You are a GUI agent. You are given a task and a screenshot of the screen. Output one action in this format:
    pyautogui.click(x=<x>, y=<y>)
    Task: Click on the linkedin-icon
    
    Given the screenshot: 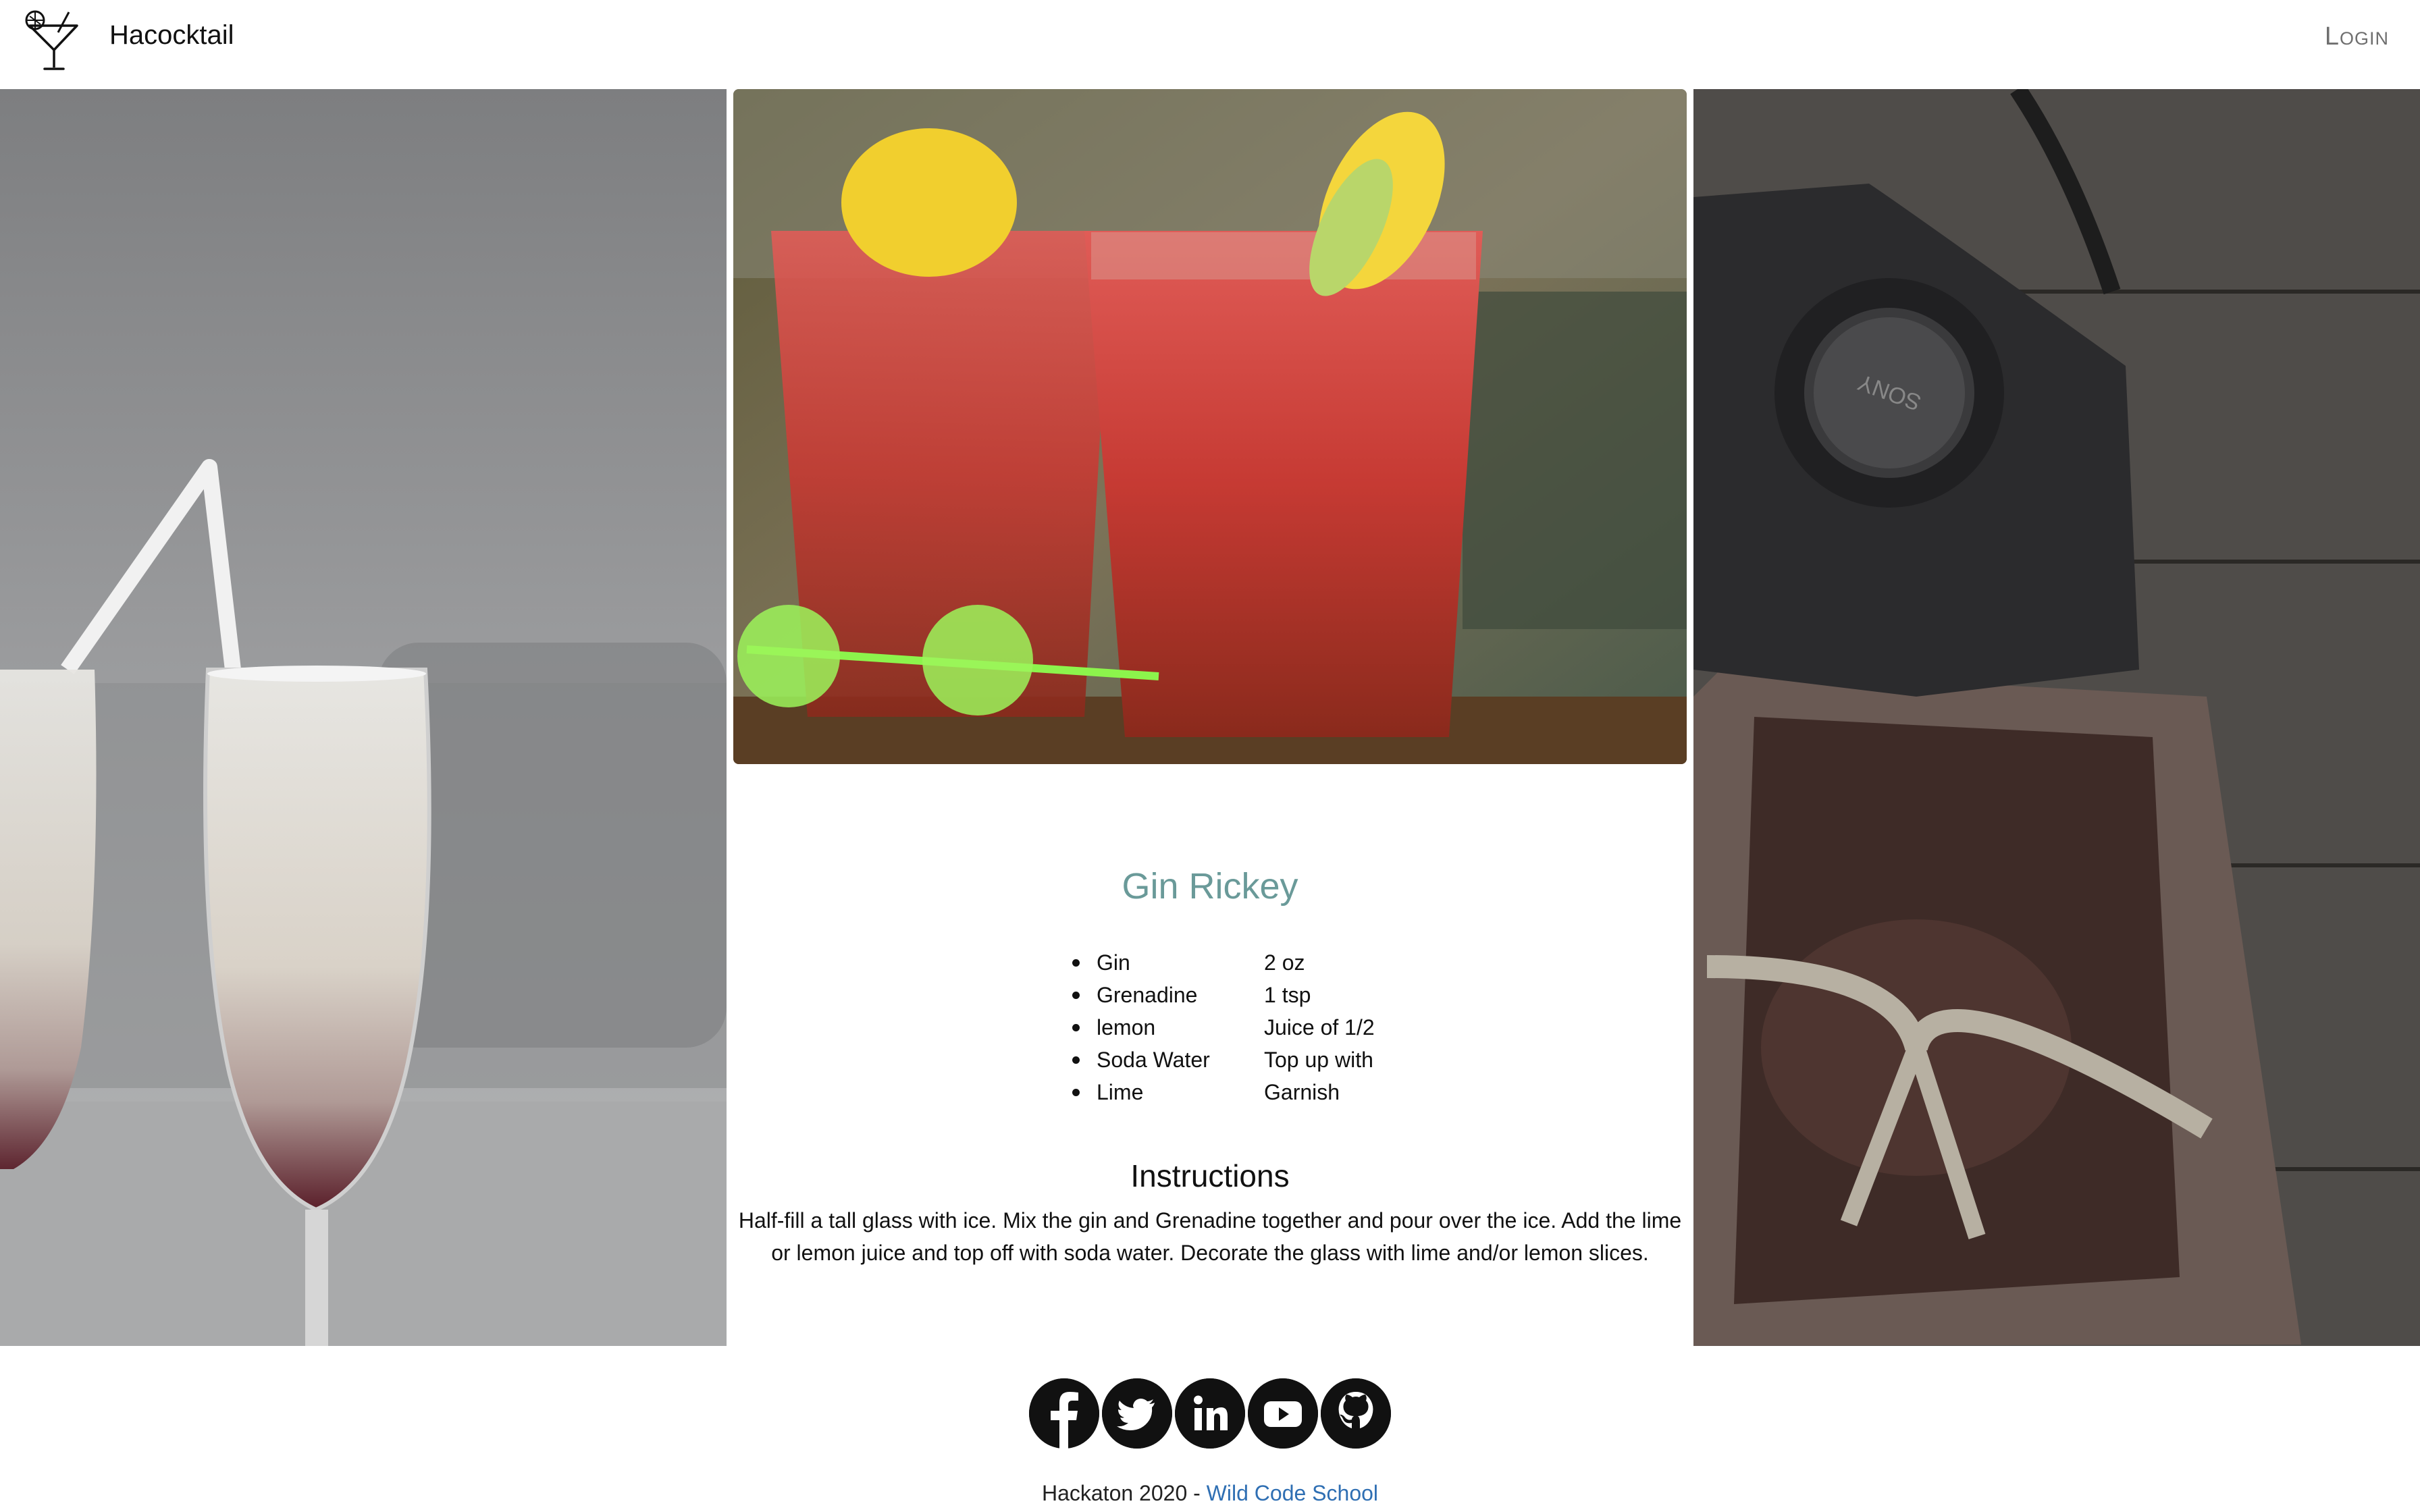 What is the action you would take?
    pyautogui.click(x=1210, y=1413)
    